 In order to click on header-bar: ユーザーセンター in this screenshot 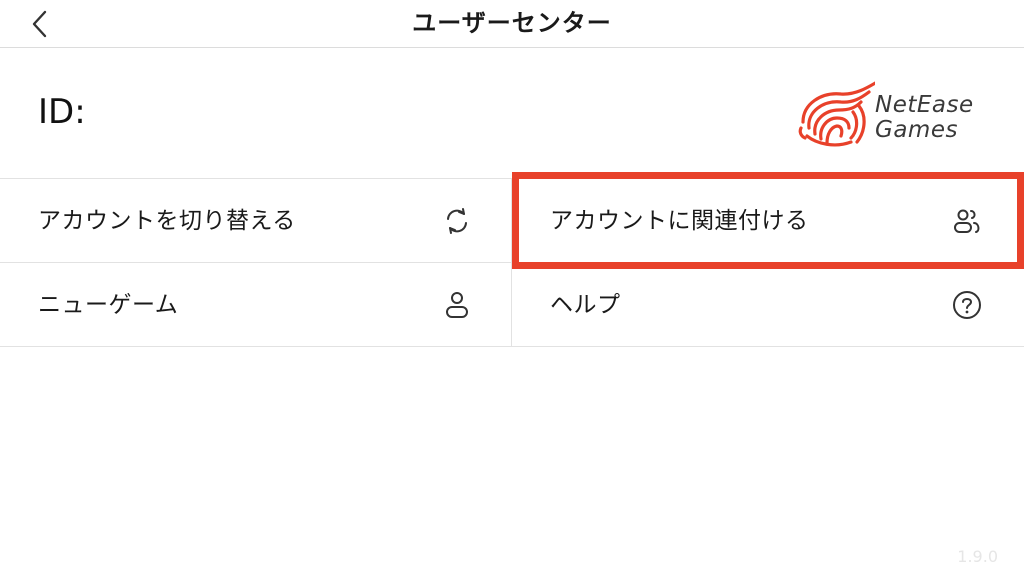, I will do `click(512, 24)`.